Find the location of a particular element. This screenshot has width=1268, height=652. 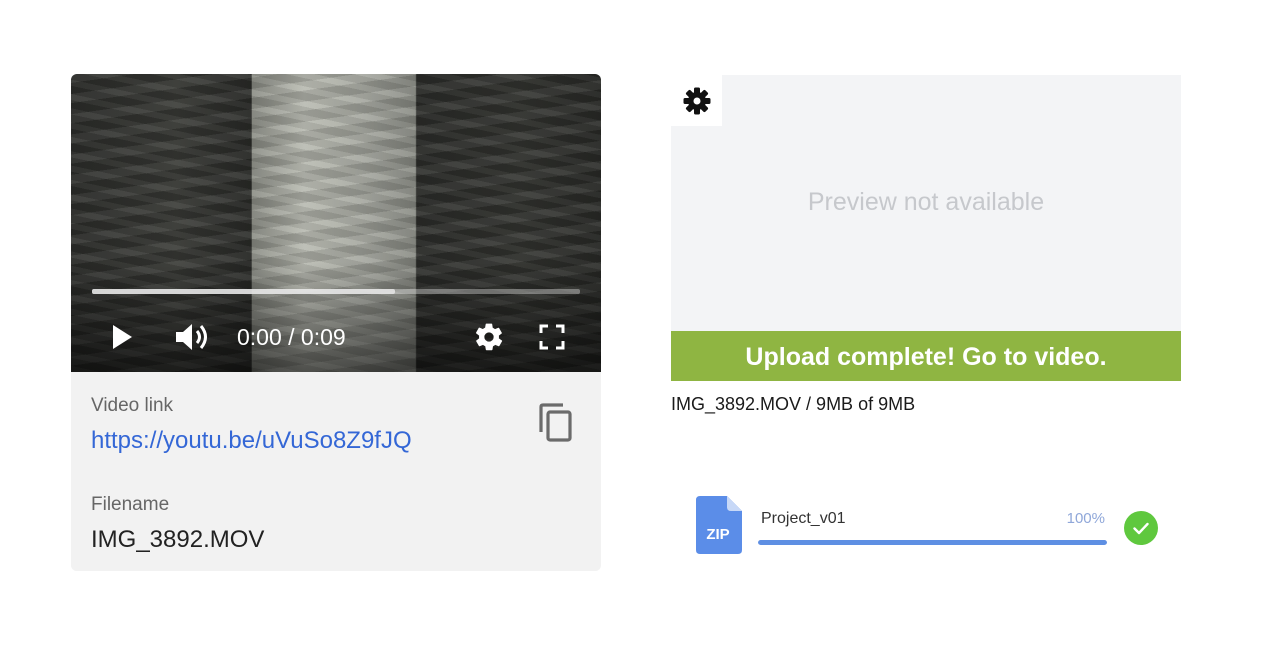

video-seek-progress is located at coordinates (243, 291).